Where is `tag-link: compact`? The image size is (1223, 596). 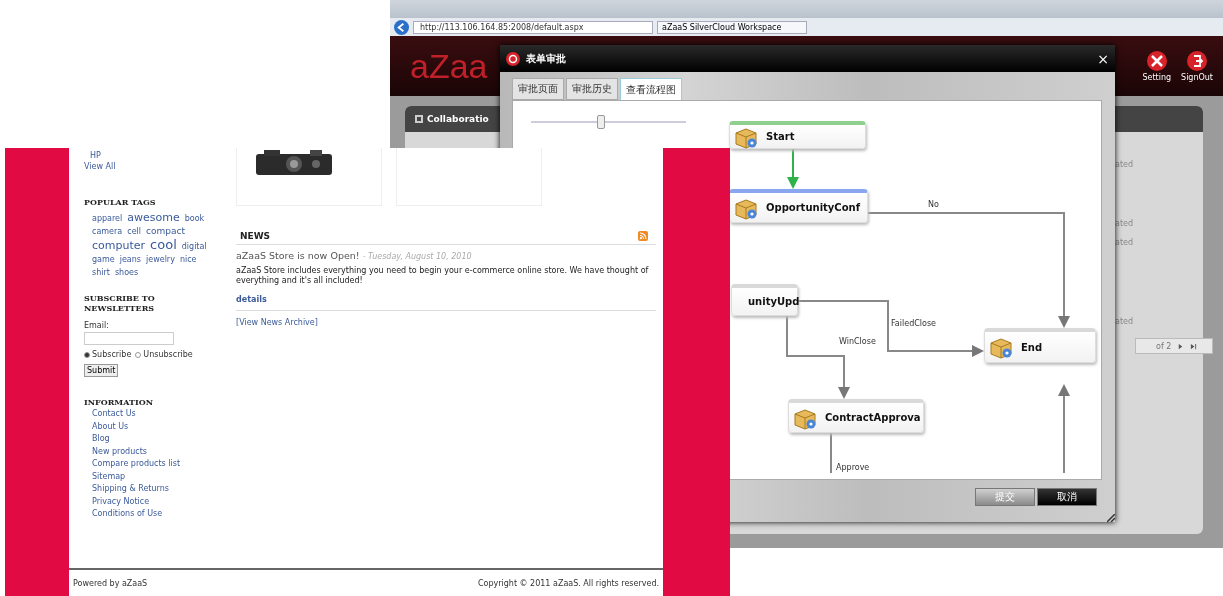 tag-link: compact is located at coordinates (165, 231).